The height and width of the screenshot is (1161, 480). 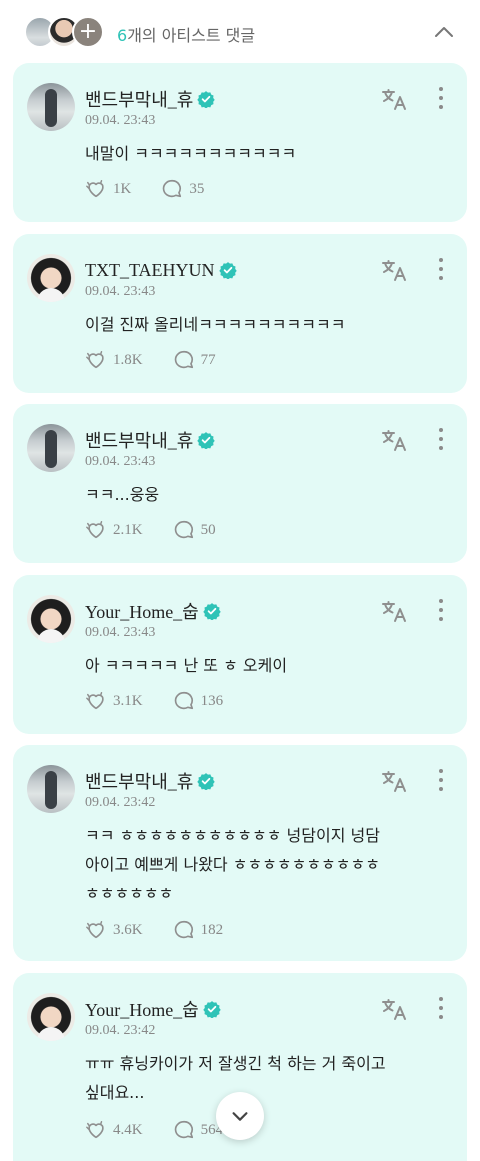 I want to click on reply-count: 35, so click(x=197, y=188).